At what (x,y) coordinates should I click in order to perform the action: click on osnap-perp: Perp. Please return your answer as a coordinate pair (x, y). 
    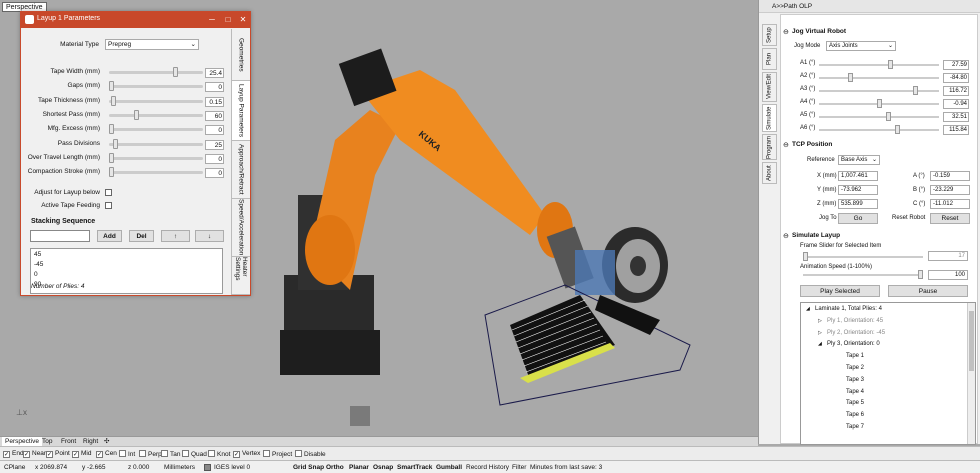
    Looking at the image, I should click on (150, 454).